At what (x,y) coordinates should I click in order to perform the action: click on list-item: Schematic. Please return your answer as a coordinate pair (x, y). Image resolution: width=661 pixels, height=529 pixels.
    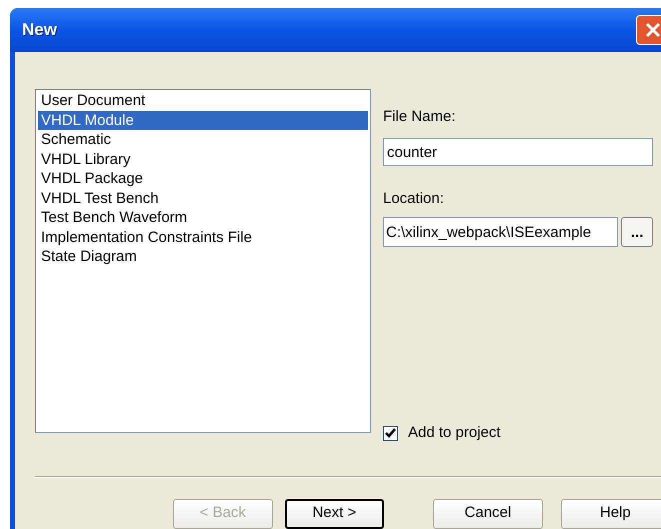
    Looking at the image, I should click on (203, 140).